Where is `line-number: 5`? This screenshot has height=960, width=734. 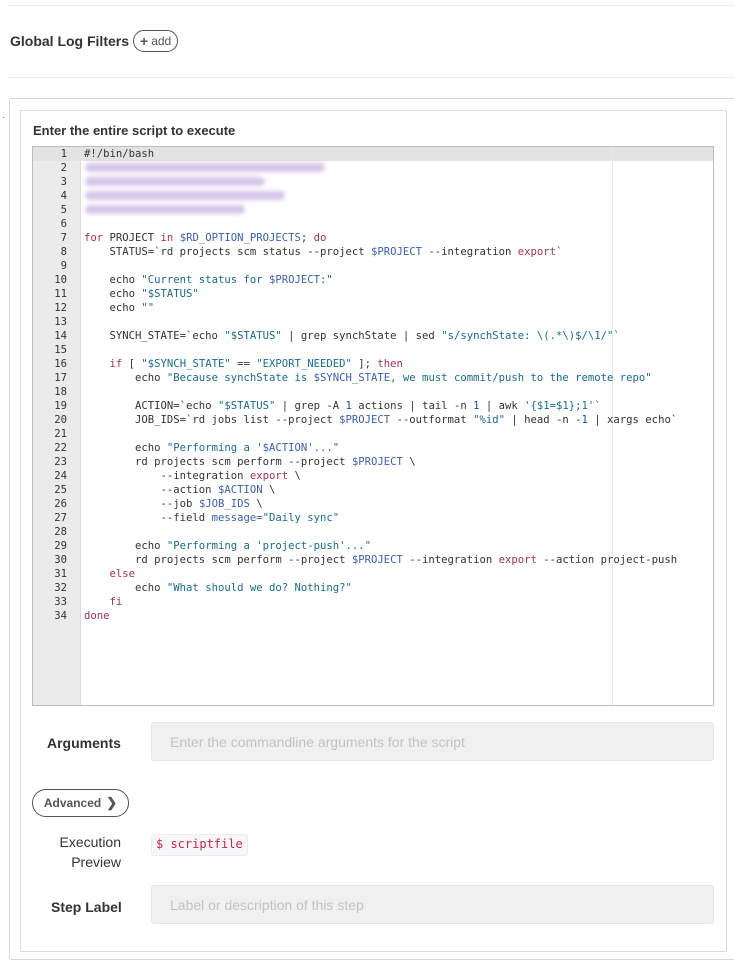 line-number: 5 is located at coordinates (63, 210).